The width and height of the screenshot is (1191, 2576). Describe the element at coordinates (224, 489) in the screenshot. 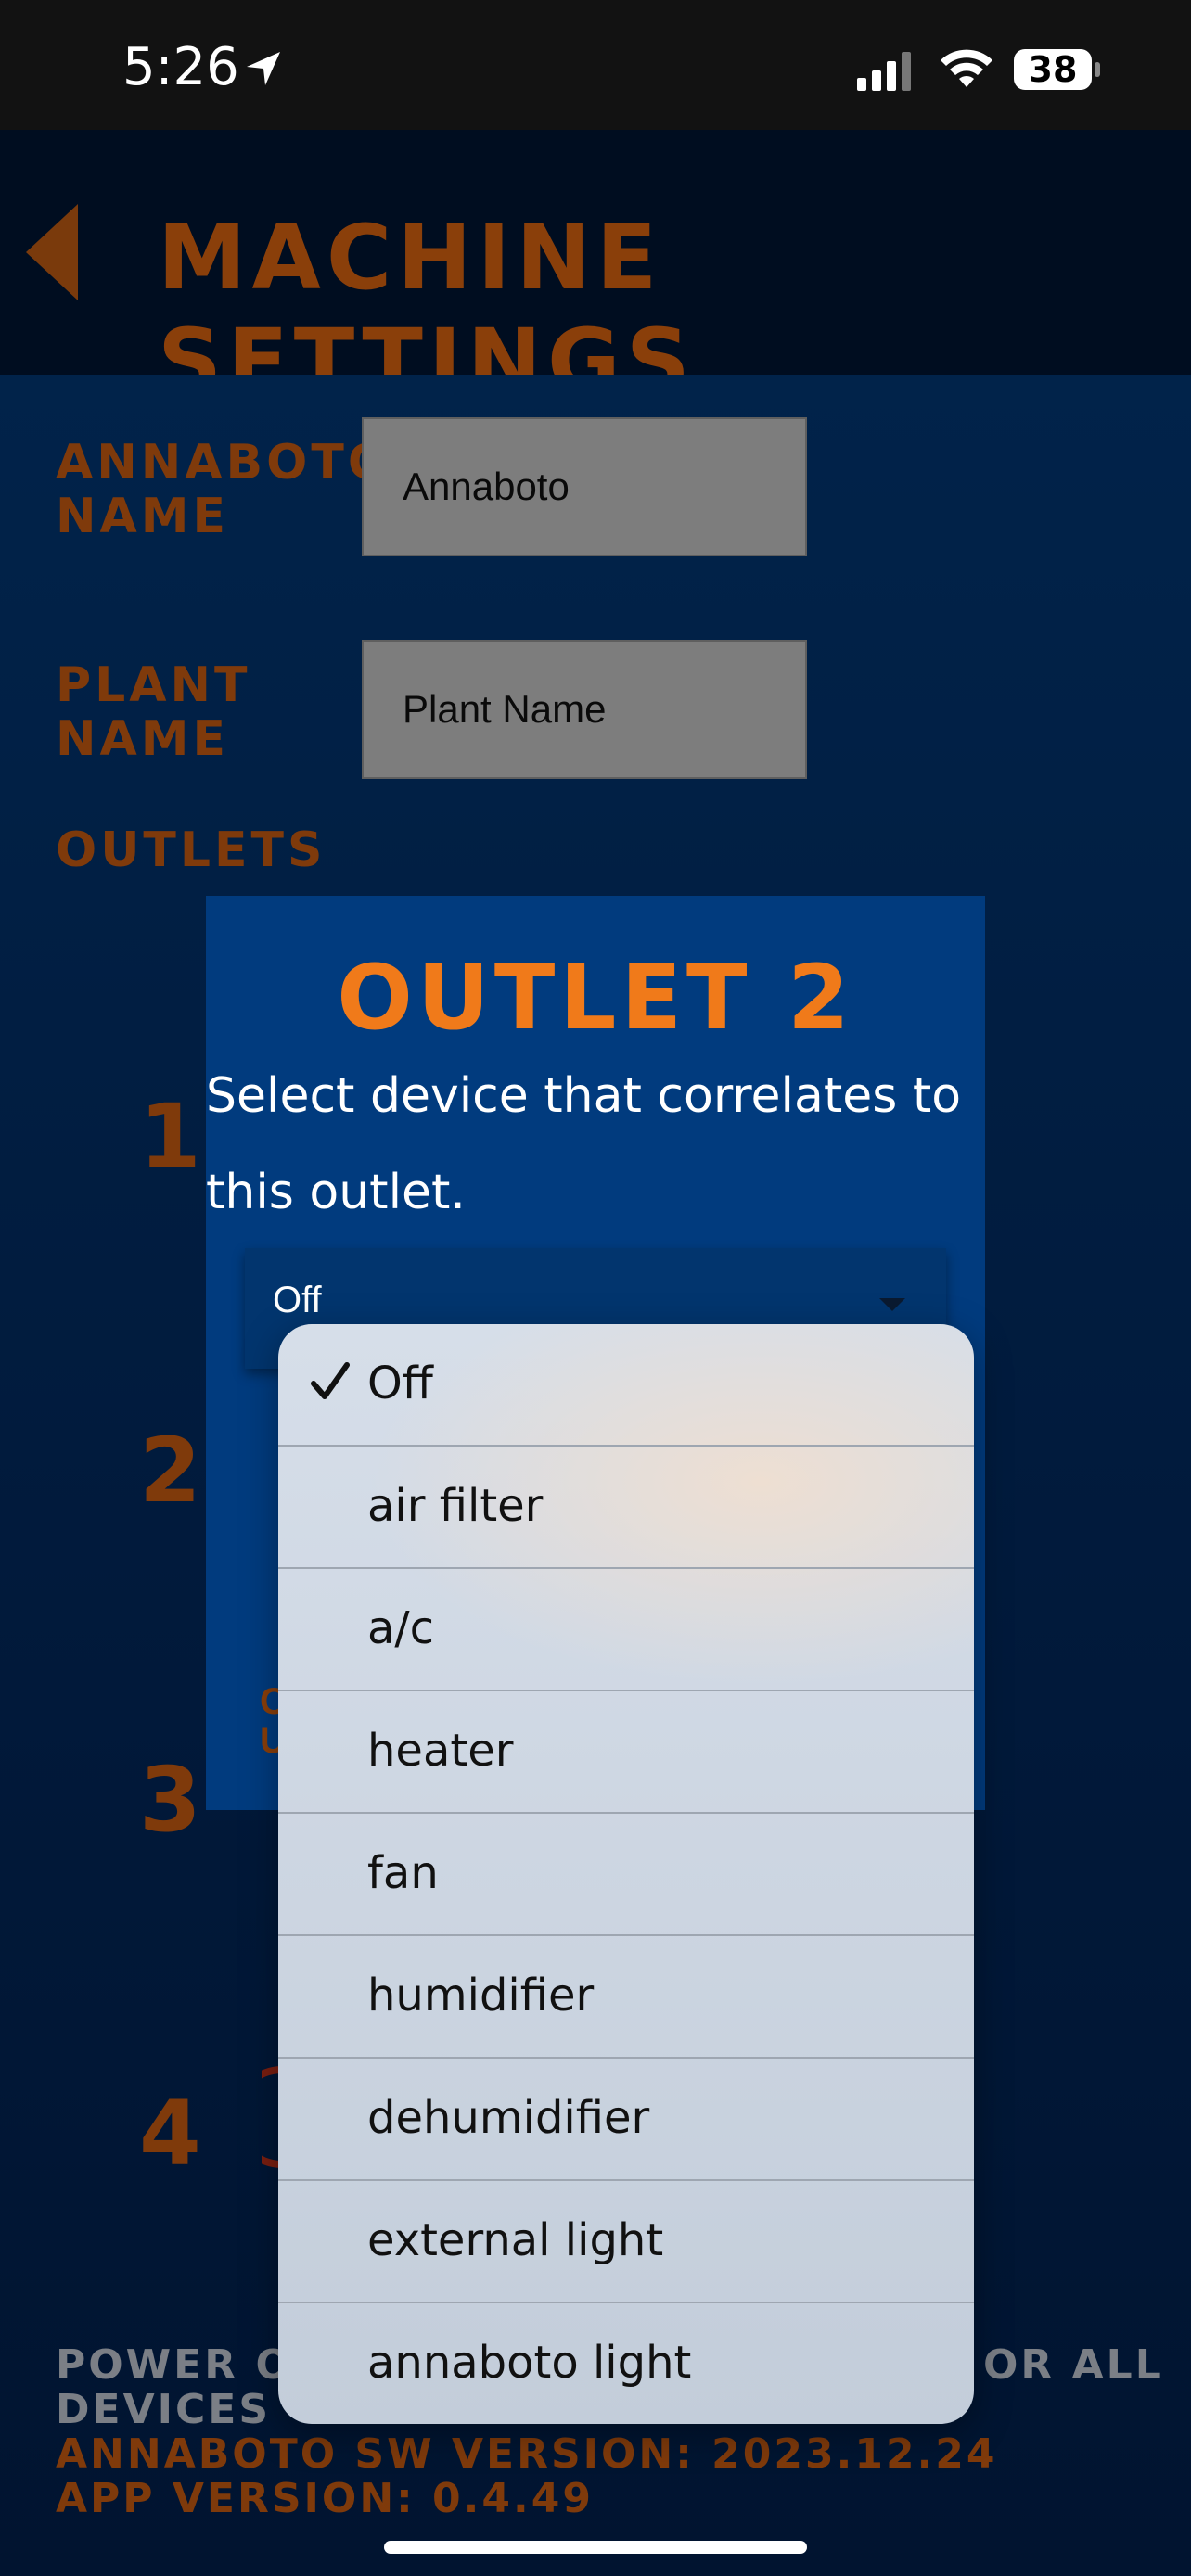

I see `annaboto-name-label: ANNABOTO NAME` at that location.